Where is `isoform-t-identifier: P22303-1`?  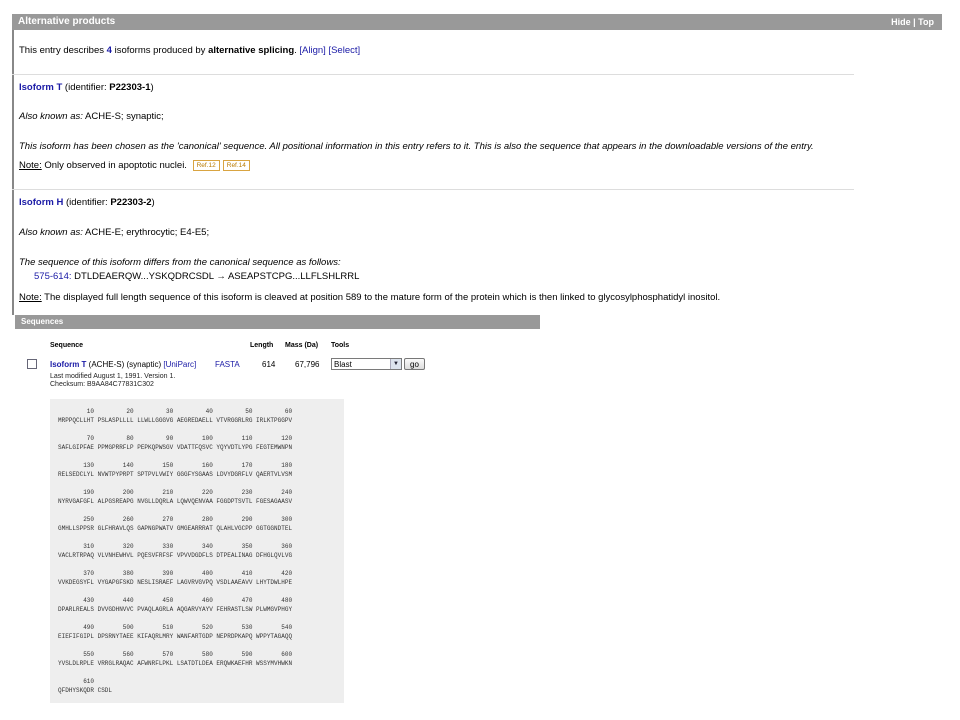
isoform-t-identifier: P22303-1 is located at coordinates (130, 87).